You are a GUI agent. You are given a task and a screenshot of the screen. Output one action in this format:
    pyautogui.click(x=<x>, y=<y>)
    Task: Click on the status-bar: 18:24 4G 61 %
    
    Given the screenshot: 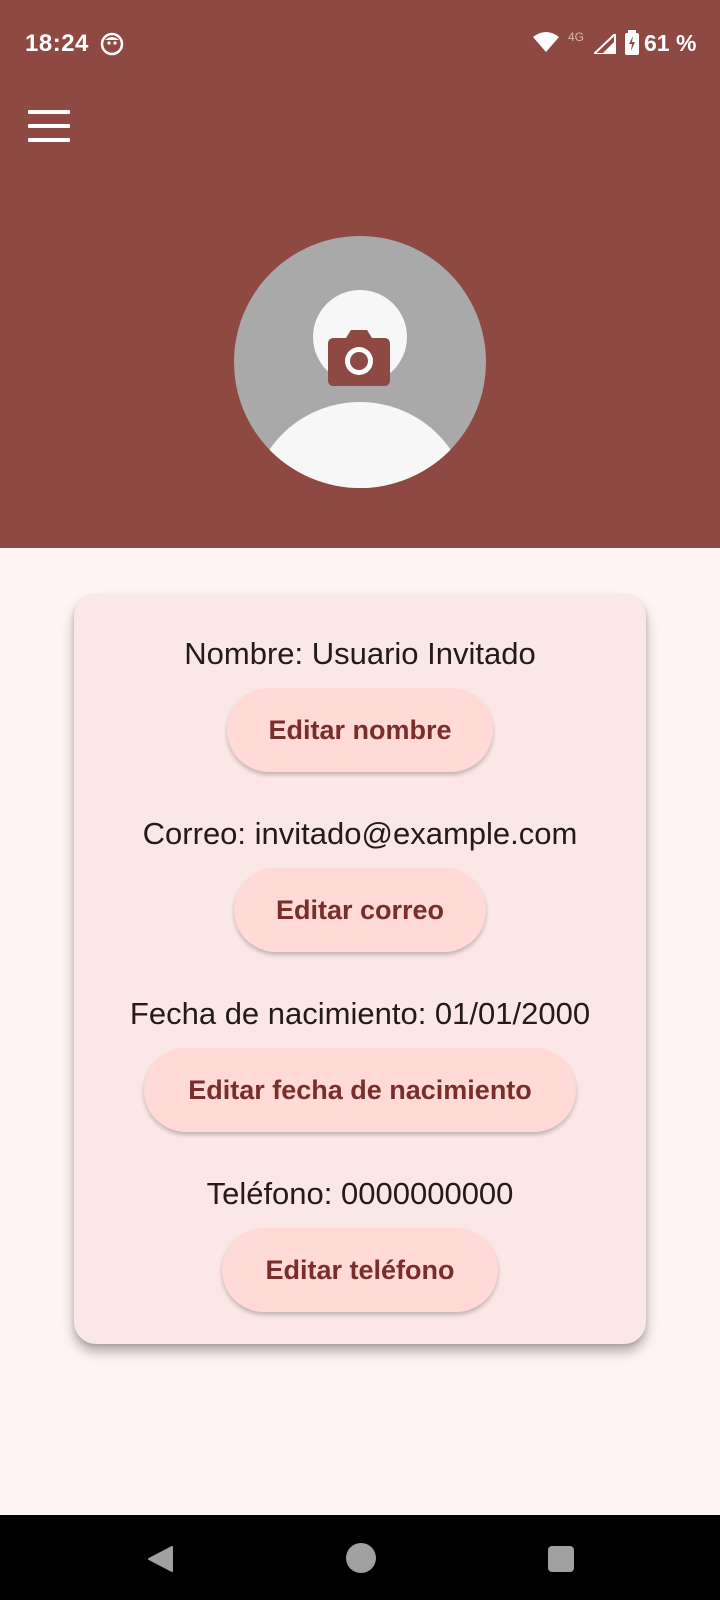 What is the action you would take?
    pyautogui.click(x=360, y=44)
    